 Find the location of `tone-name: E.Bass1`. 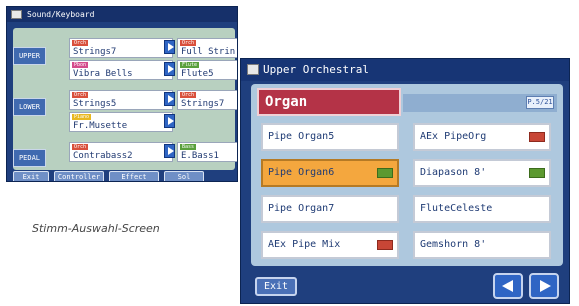

tone-name: E.Bass1 is located at coordinates (200, 156).